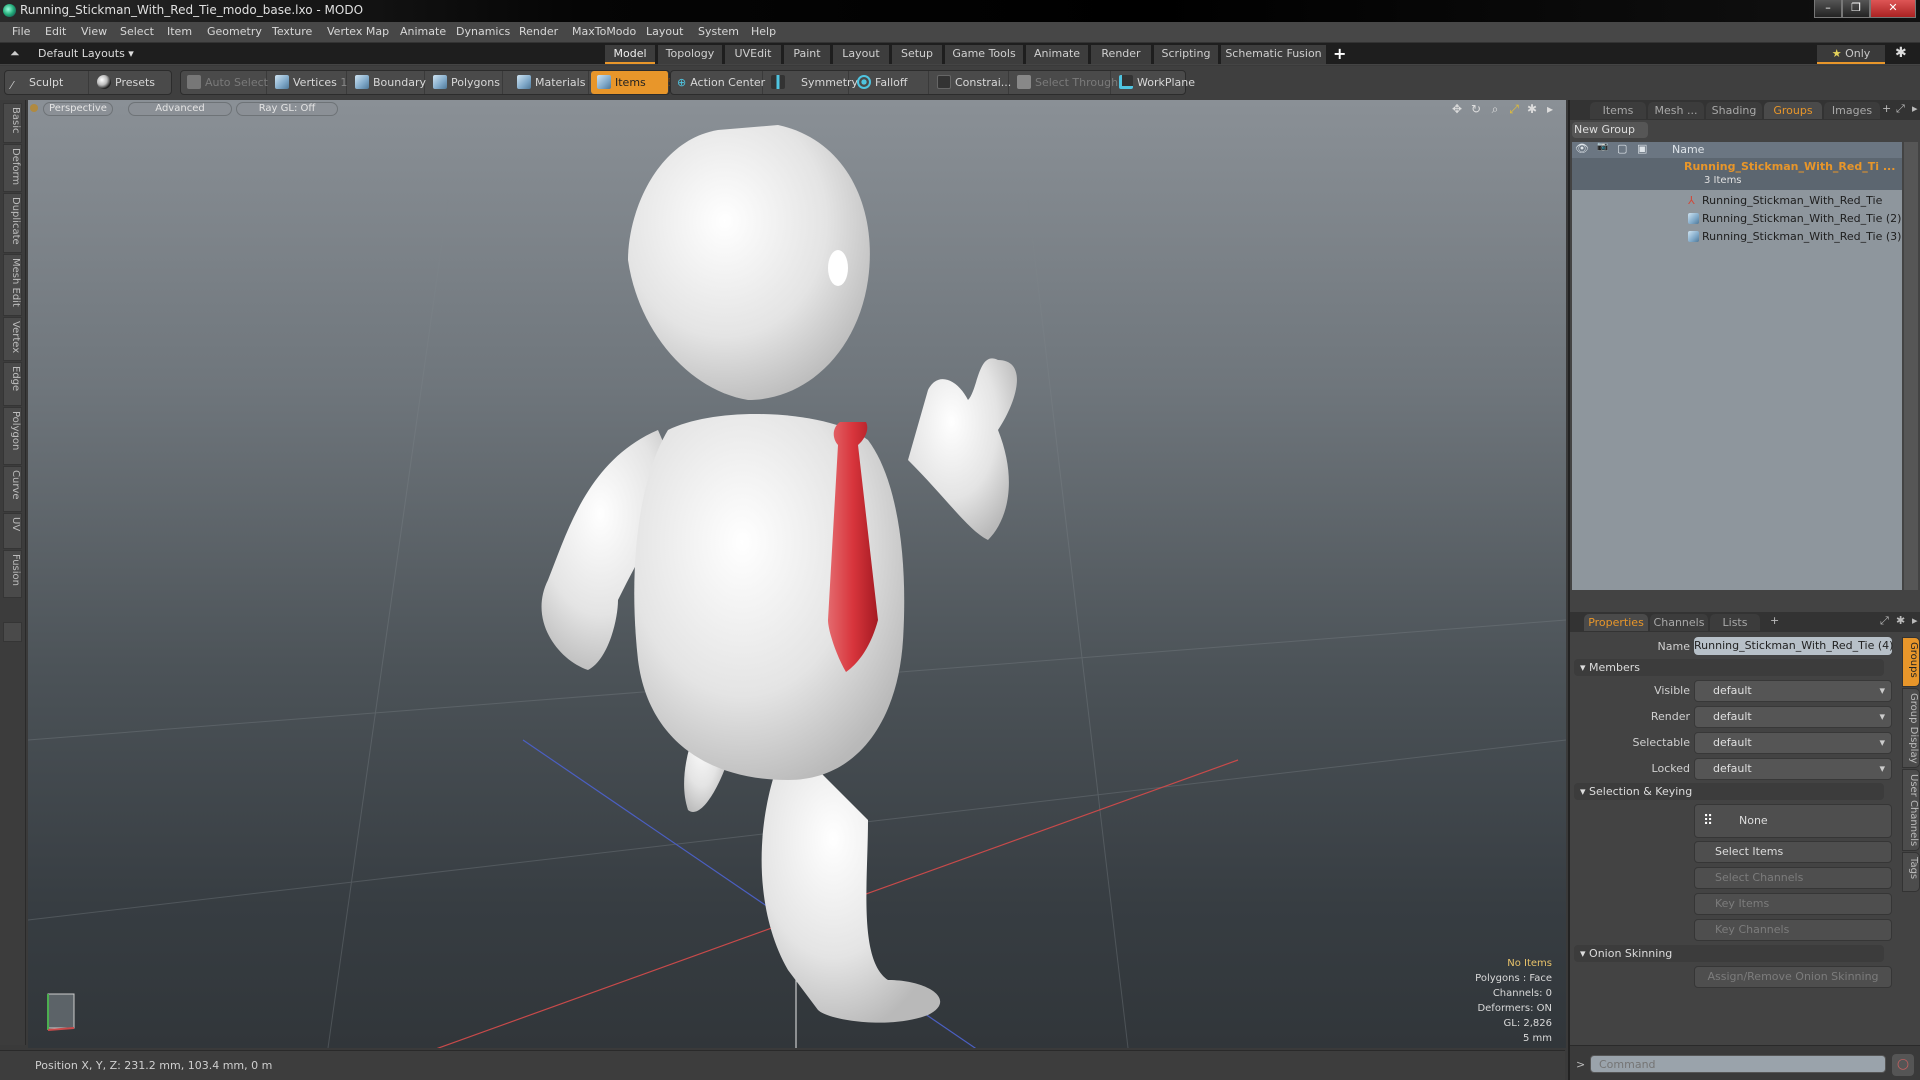  I want to click on select-items-button: Select Items, so click(1793, 852).